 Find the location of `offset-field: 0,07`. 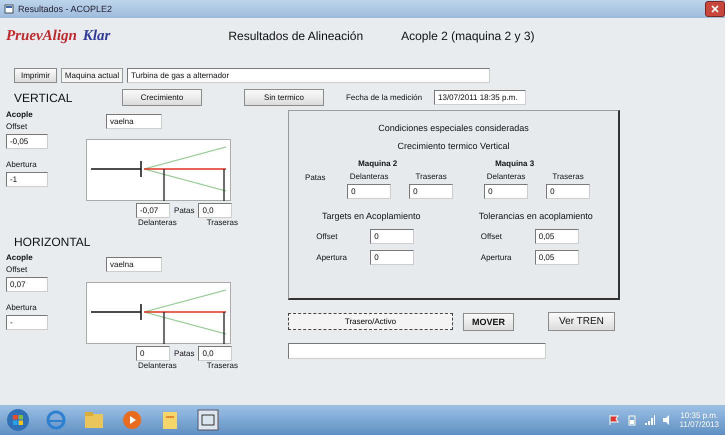

offset-field: 0,07 is located at coordinates (27, 284).